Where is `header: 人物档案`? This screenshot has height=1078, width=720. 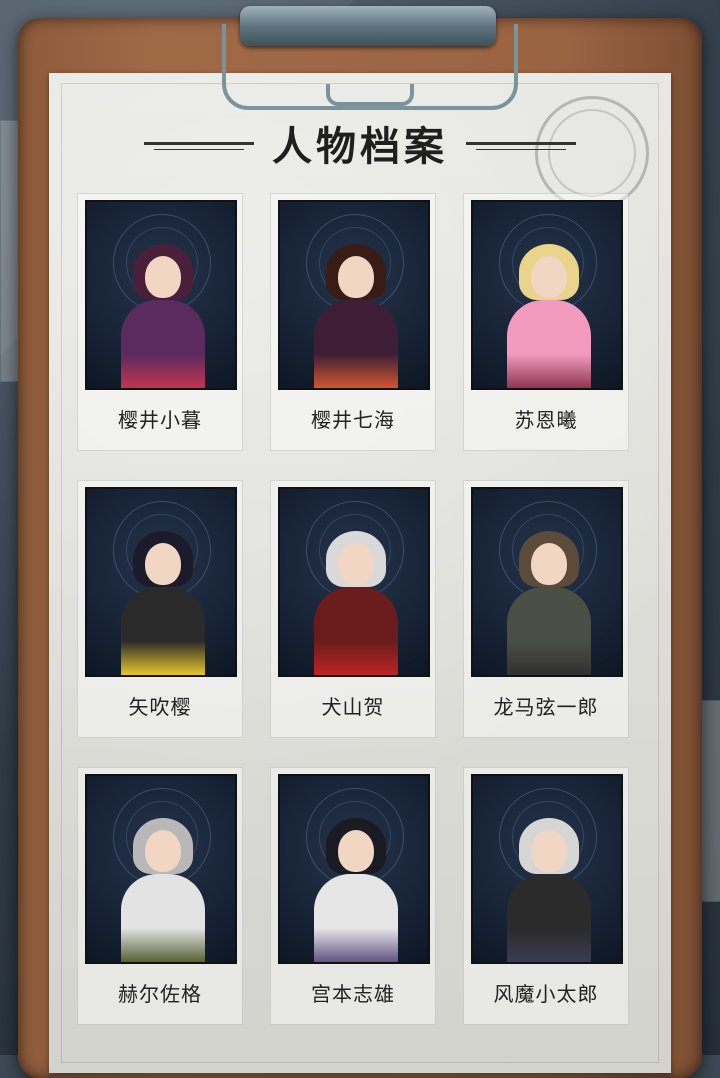 header: 人物档案 is located at coordinates (360, 143).